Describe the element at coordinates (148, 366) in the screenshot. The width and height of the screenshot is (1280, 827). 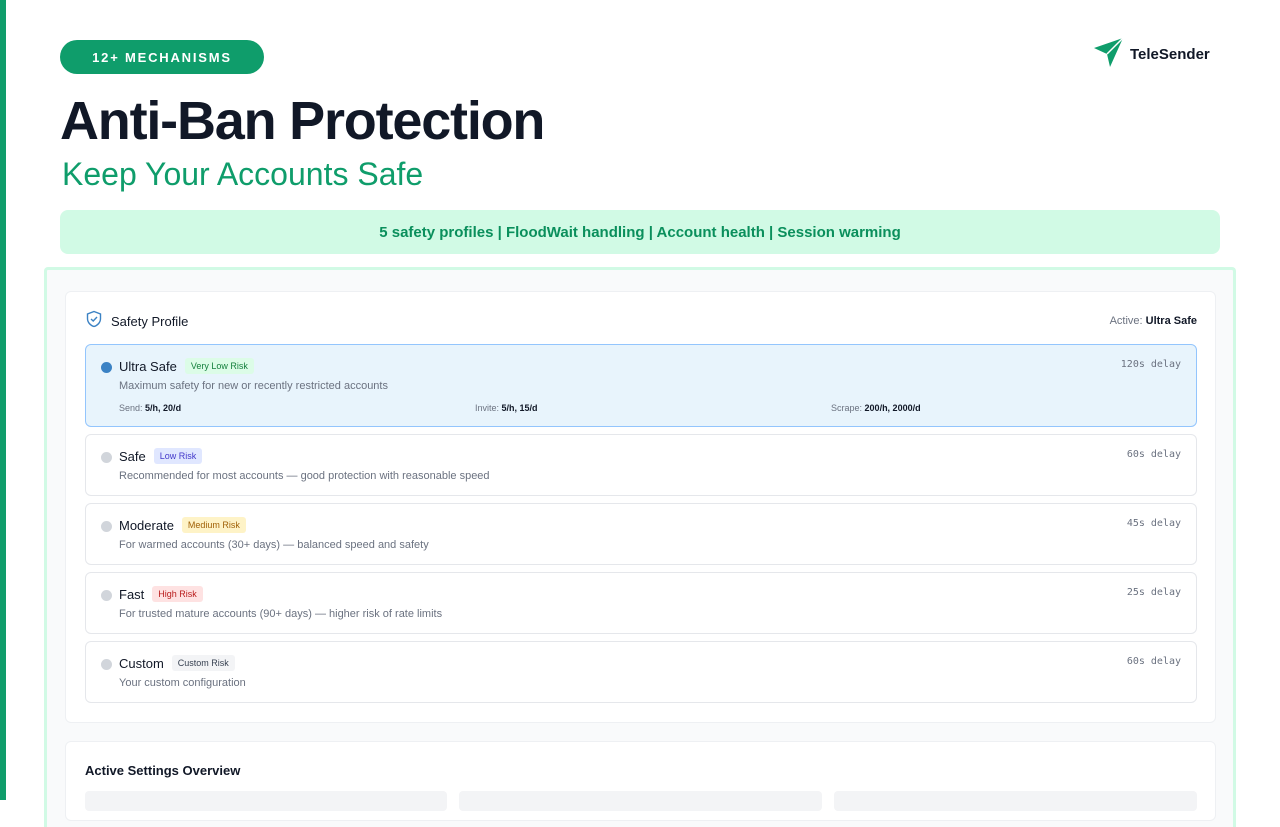
I see `profile-name: Ultra Safe` at that location.